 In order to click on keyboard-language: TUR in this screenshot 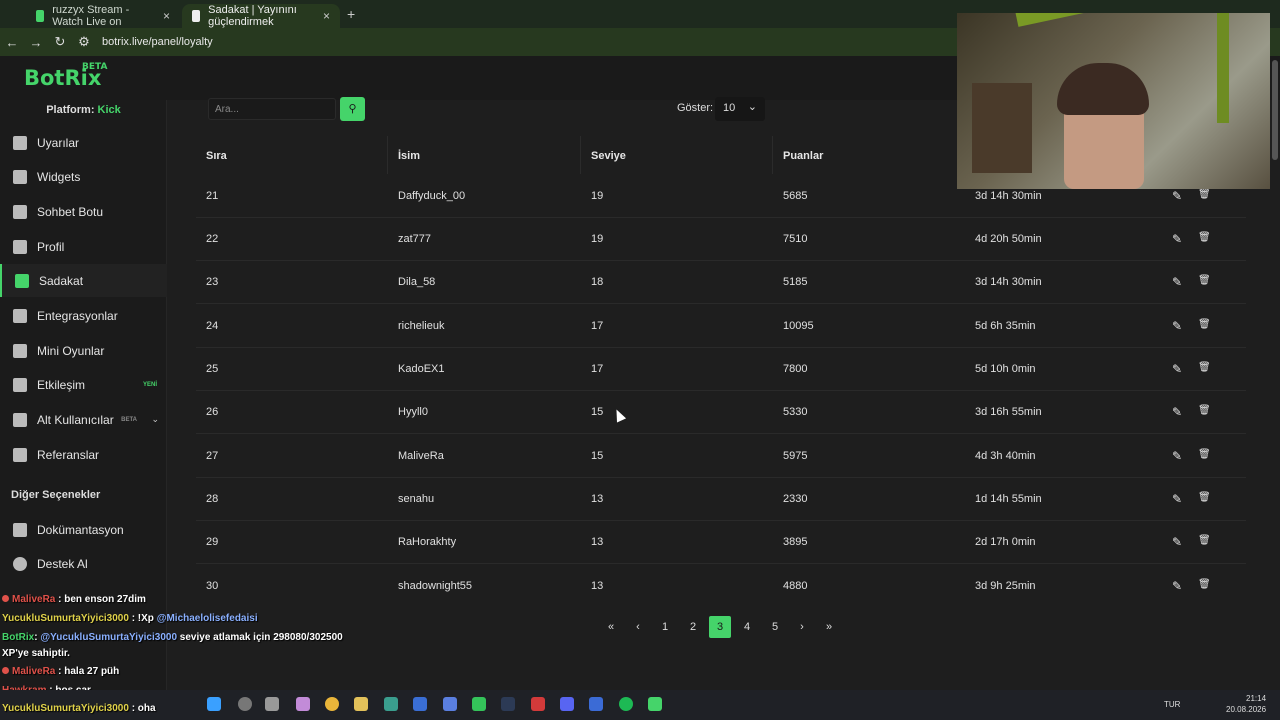, I will do `click(1172, 704)`.